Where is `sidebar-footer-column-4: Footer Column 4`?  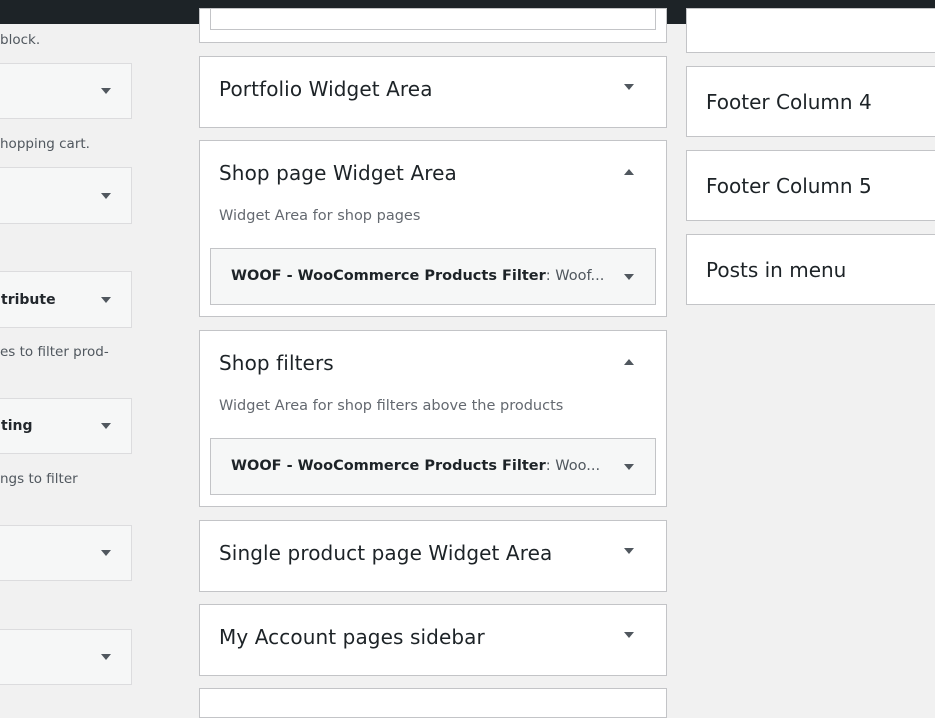 sidebar-footer-column-4: Footer Column 4 is located at coordinates (810, 101).